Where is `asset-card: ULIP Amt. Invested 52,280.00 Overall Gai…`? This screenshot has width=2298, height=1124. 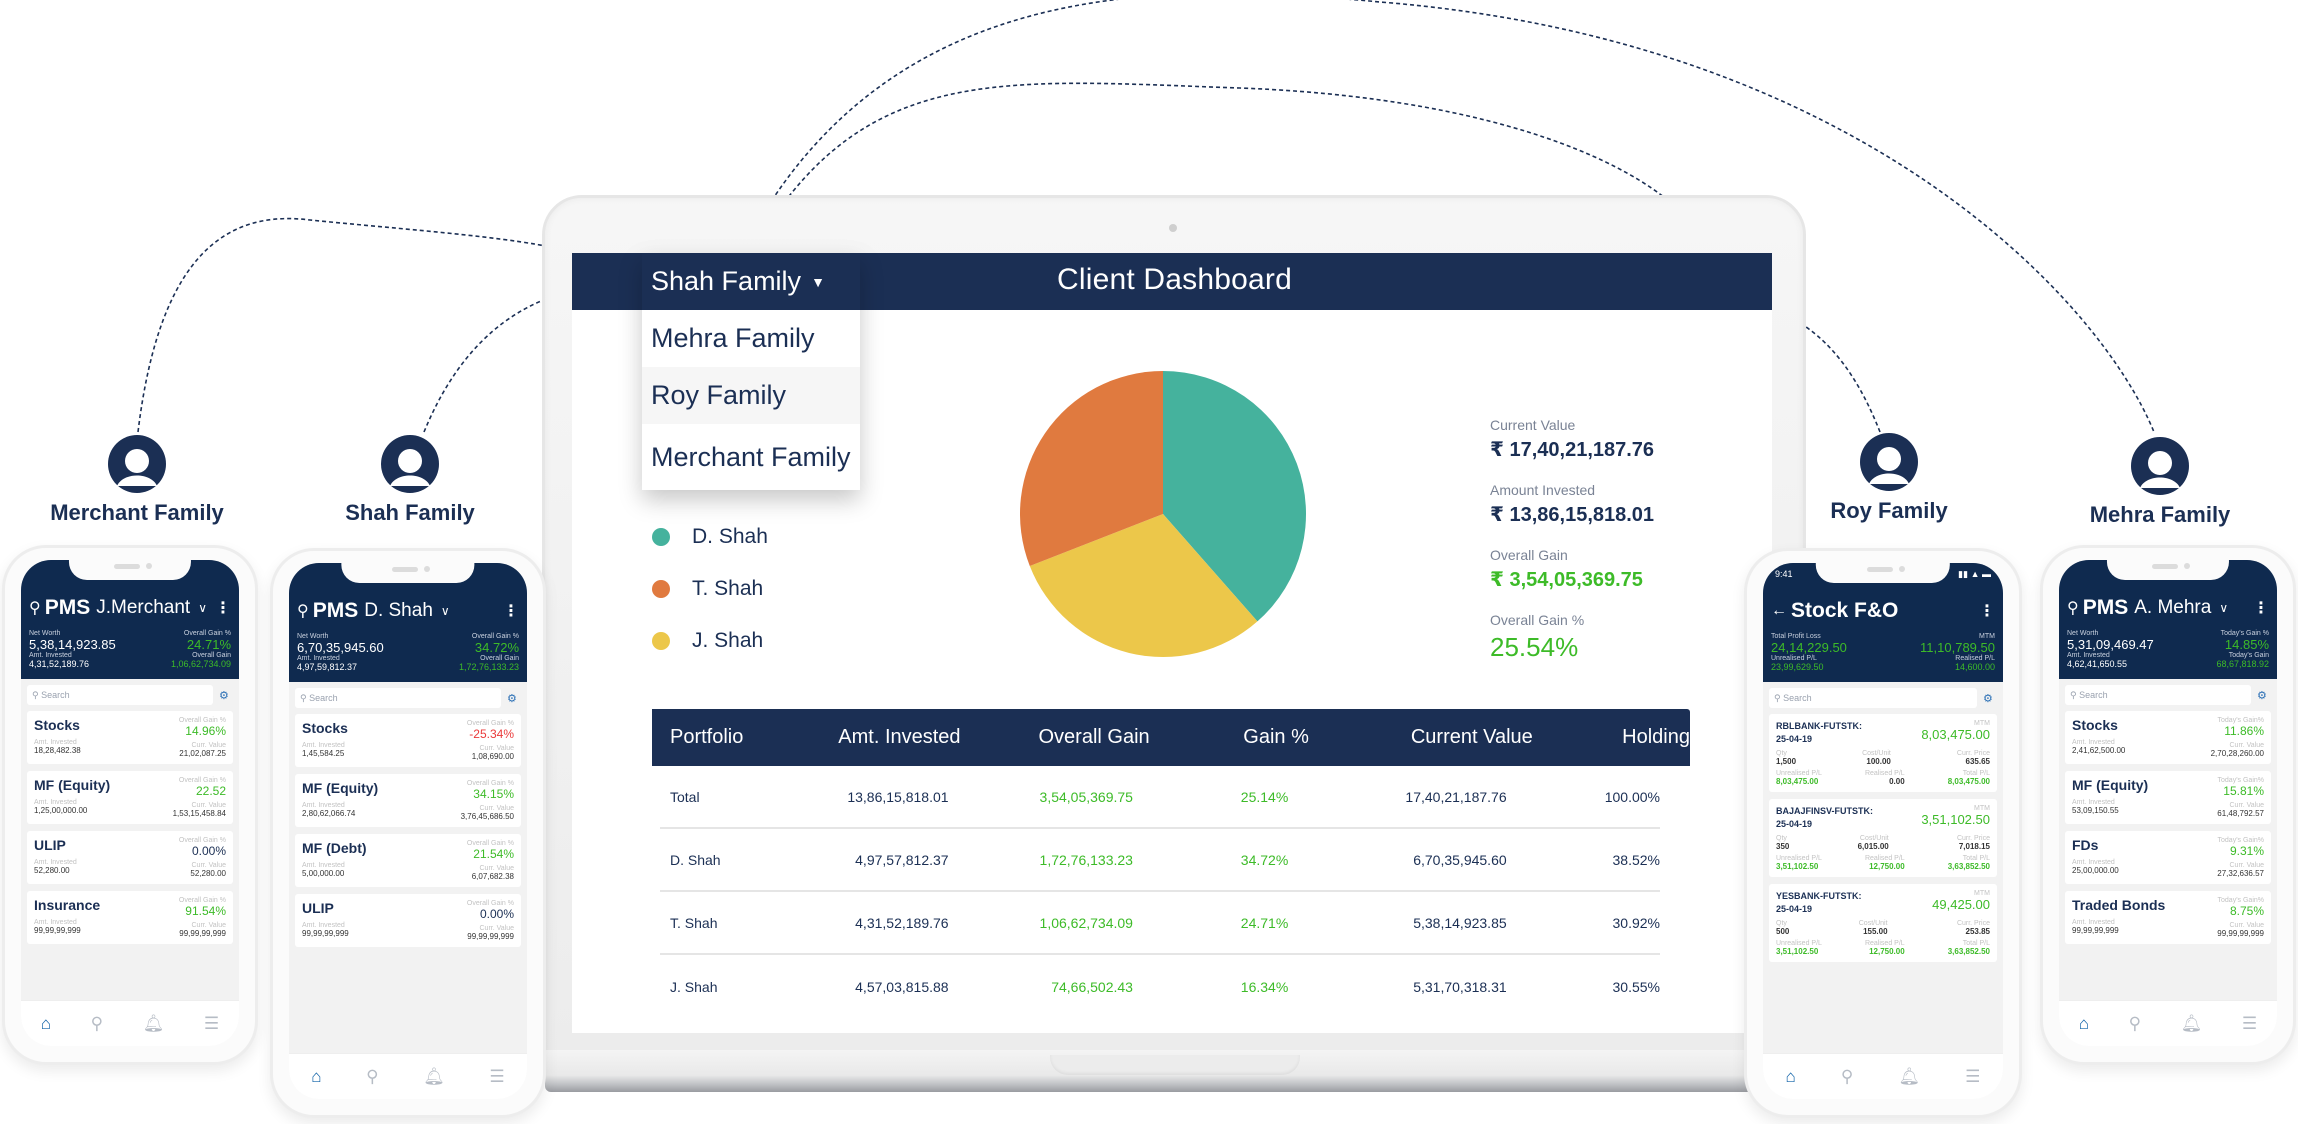 asset-card: ULIP Amt. Invested 52,280.00 Overall Gai… is located at coordinates (130, 857).